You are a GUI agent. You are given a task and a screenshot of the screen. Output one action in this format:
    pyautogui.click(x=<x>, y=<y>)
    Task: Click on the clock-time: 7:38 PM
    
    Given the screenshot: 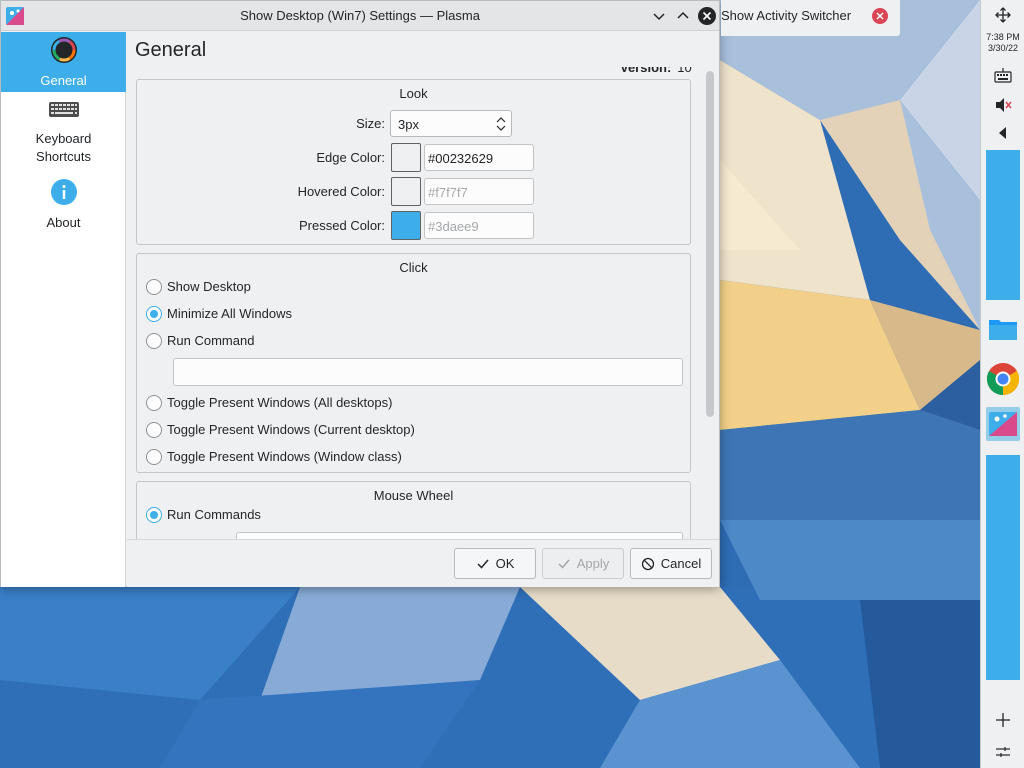 What is the action you would take?
    pyautogui.click(x=1002, y=37)
    